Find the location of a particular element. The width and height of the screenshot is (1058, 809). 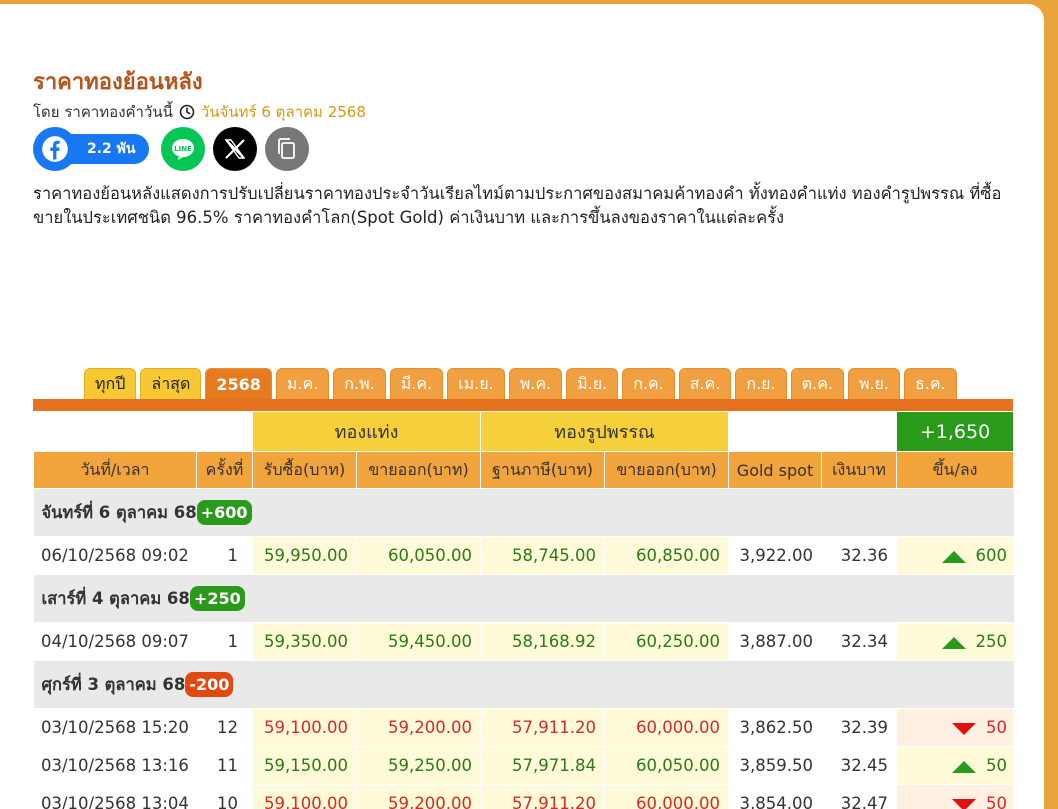

total-change: +1,650 is located at coordinates (955, 431).